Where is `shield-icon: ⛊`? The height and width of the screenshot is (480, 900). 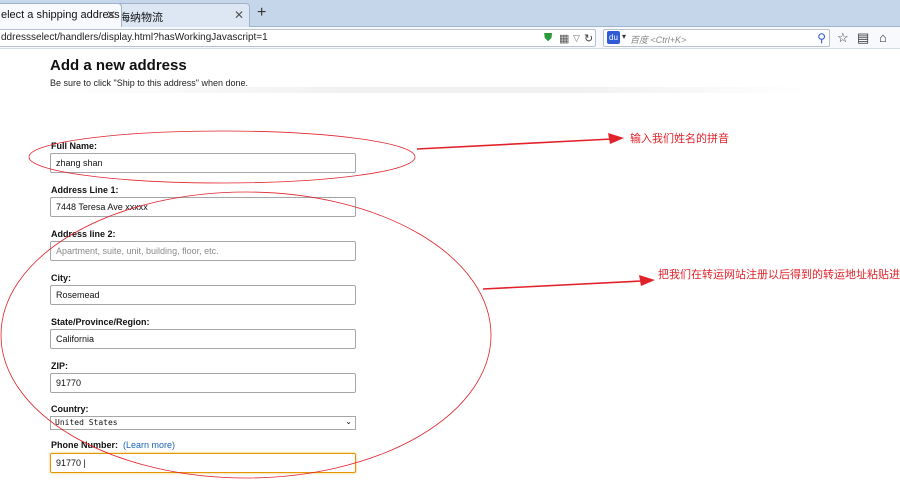 shield-icon: ⛊ is located at coordinates (548, 38).